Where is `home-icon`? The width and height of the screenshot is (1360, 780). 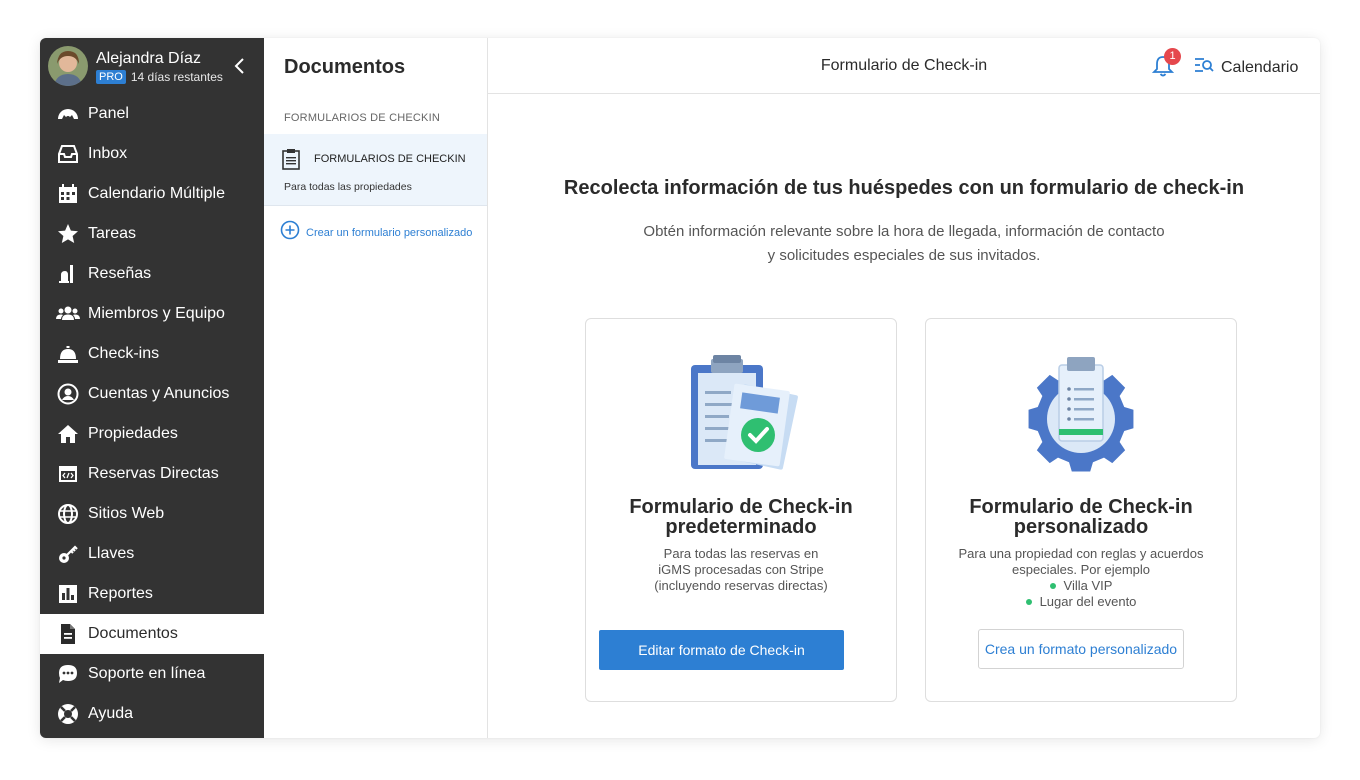 home-icon is located at coordinates (68, 434).